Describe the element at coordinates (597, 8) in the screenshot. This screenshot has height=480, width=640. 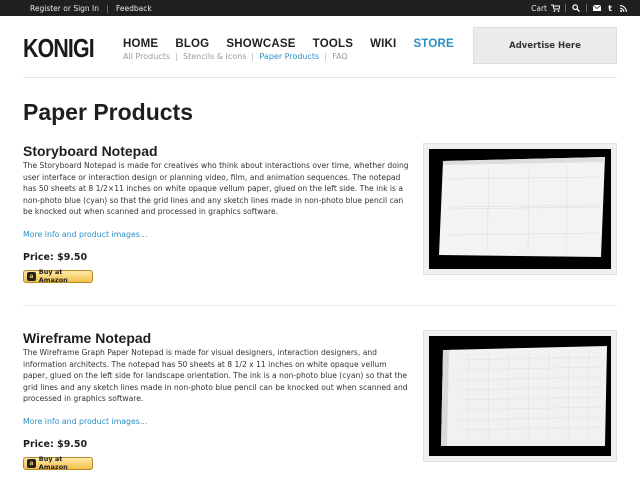
I see `mail-icon` at that location.